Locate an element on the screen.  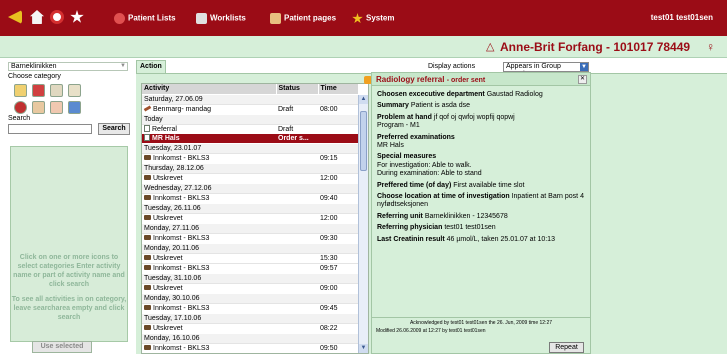
use-selected-button: Use selected is located at coordinates (62, 347).